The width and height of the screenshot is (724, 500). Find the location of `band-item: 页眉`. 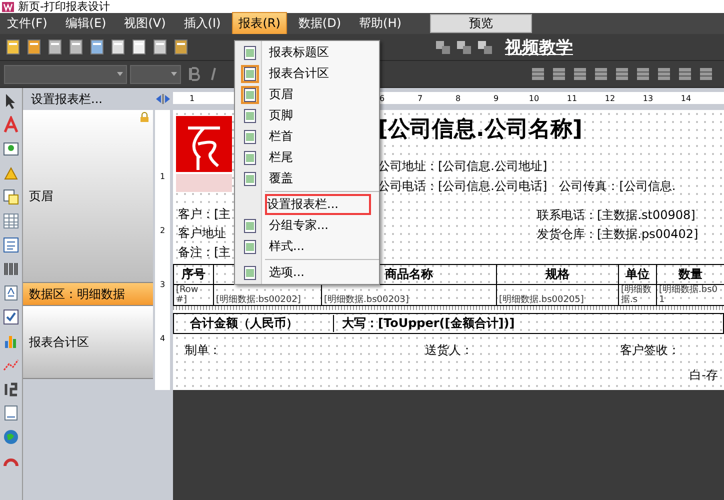

band-item: 页眉 is located at coordinates (88, 196).